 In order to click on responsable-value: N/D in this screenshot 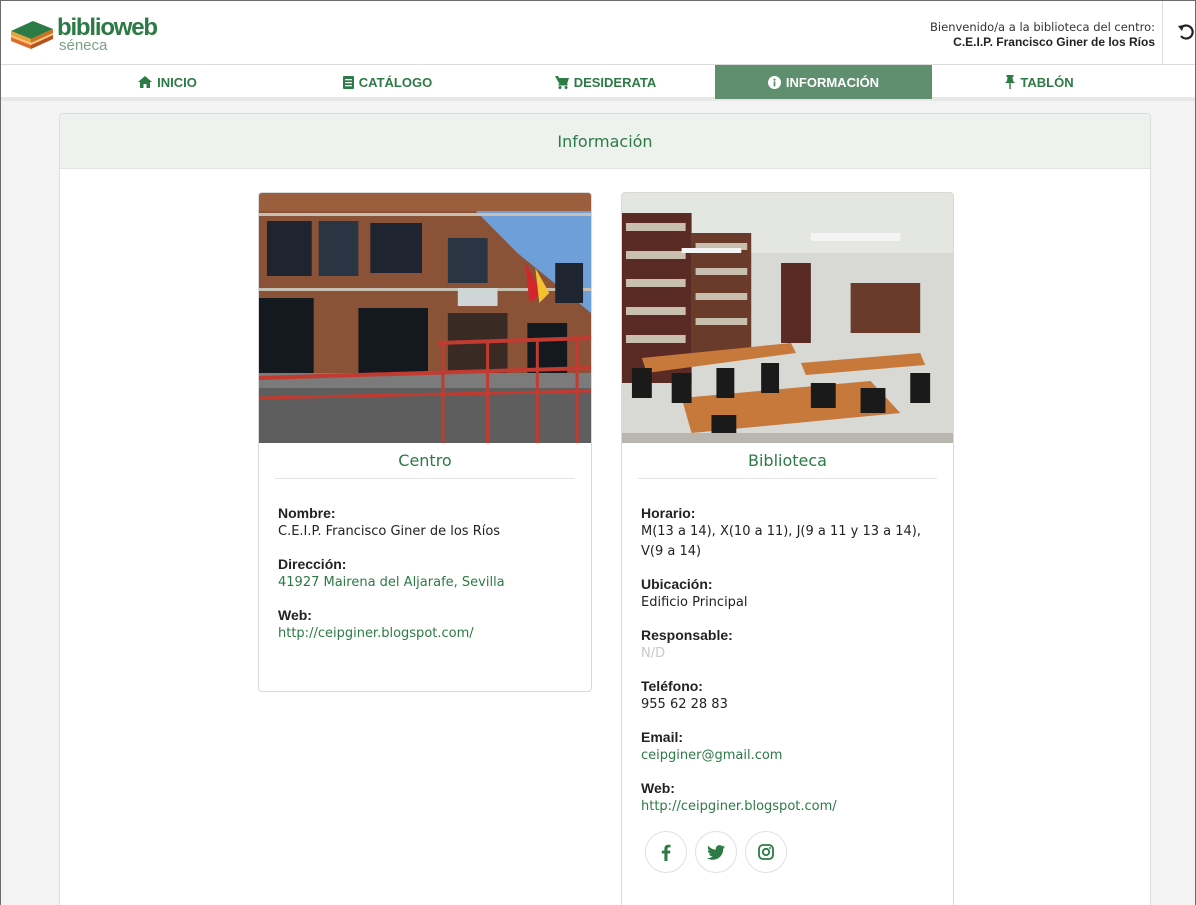, I will do `click(653, 653)`.